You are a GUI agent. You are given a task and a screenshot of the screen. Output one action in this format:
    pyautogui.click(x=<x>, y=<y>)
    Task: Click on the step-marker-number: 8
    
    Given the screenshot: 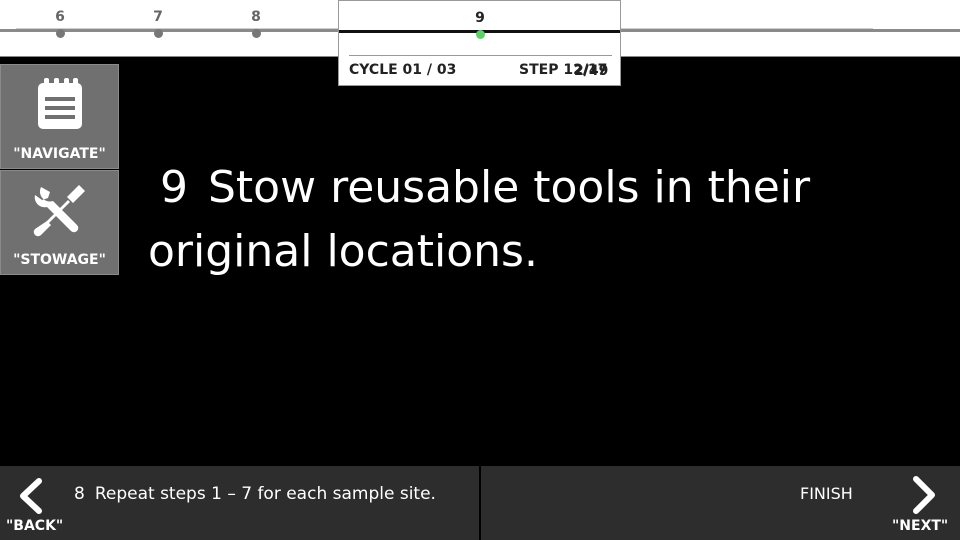 What is the action you would take?
    pyautogui.click(x=256, y=17)
    